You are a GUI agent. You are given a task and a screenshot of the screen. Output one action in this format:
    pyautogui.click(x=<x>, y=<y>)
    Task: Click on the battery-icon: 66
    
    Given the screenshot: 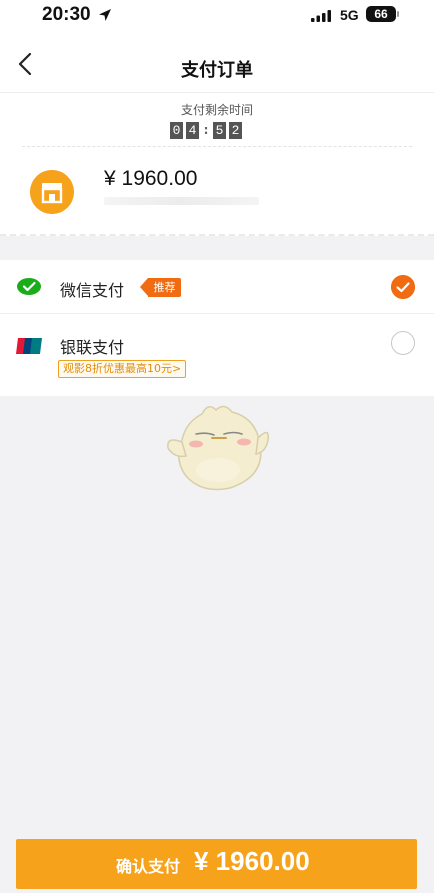 What is the action you would take?
    pyautogui.click(x=381, y=14)
    